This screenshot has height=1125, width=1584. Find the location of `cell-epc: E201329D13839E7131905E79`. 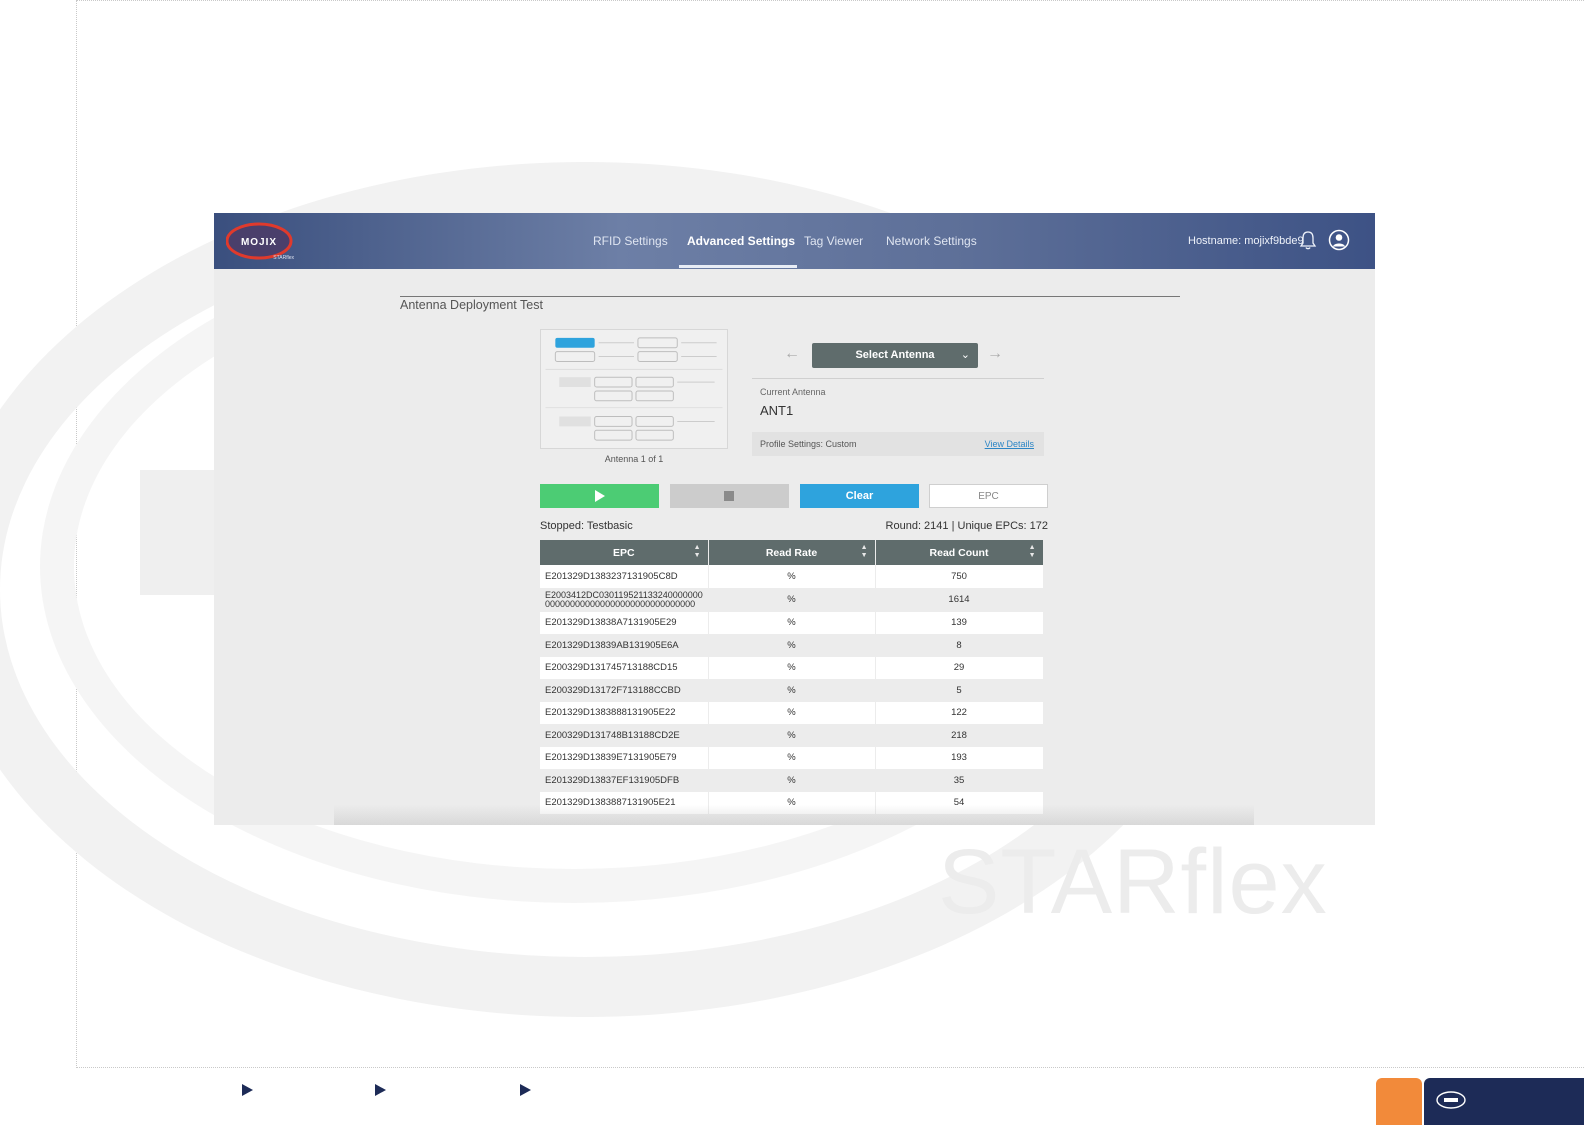

cell-epc: E201329D13839E7131905E79 is located at coordinates (624, 757).